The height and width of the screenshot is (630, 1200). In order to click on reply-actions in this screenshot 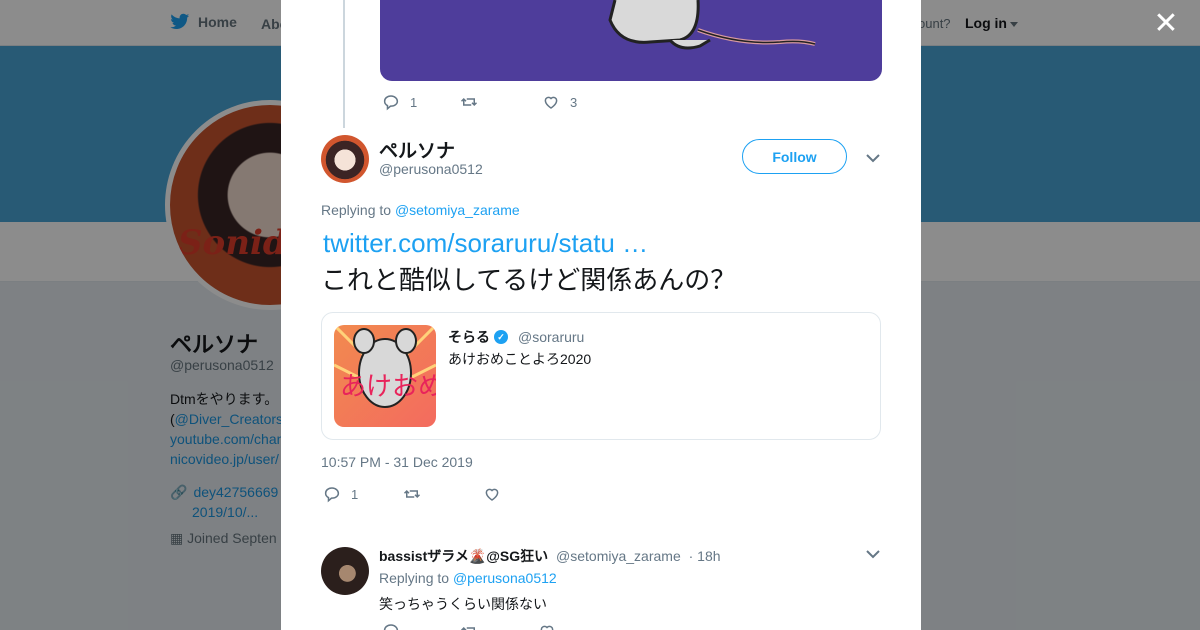, I will do `click(469, 626)`.